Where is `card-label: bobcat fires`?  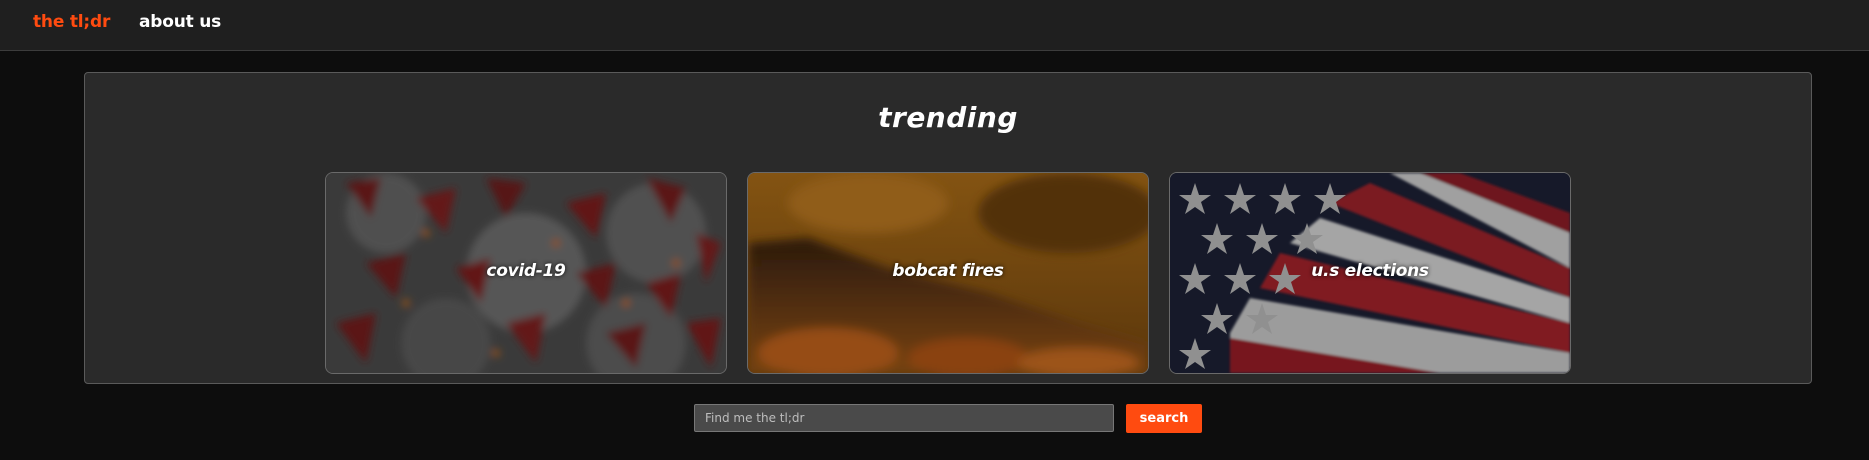 card-label: bobcat fires is located at coordinates (948, 271).